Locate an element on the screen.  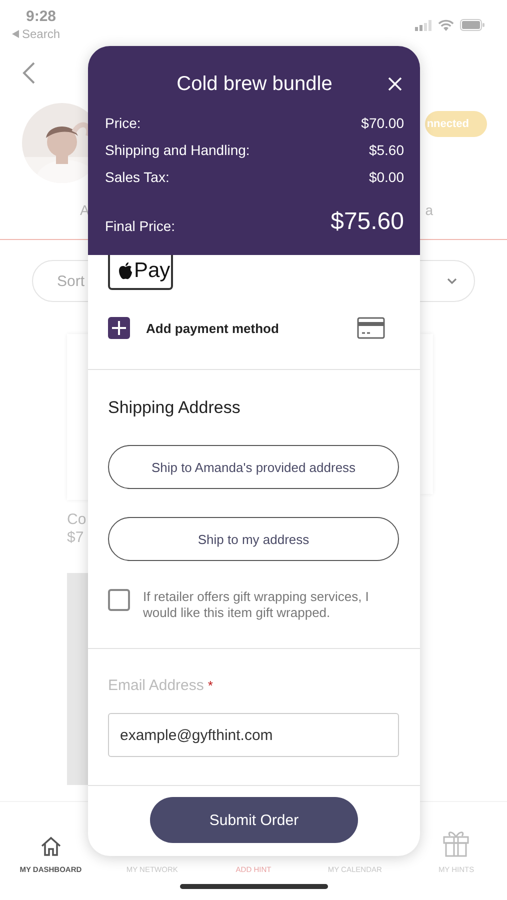
summary-label: Sales Tax: is located at coordinates (137, 177).